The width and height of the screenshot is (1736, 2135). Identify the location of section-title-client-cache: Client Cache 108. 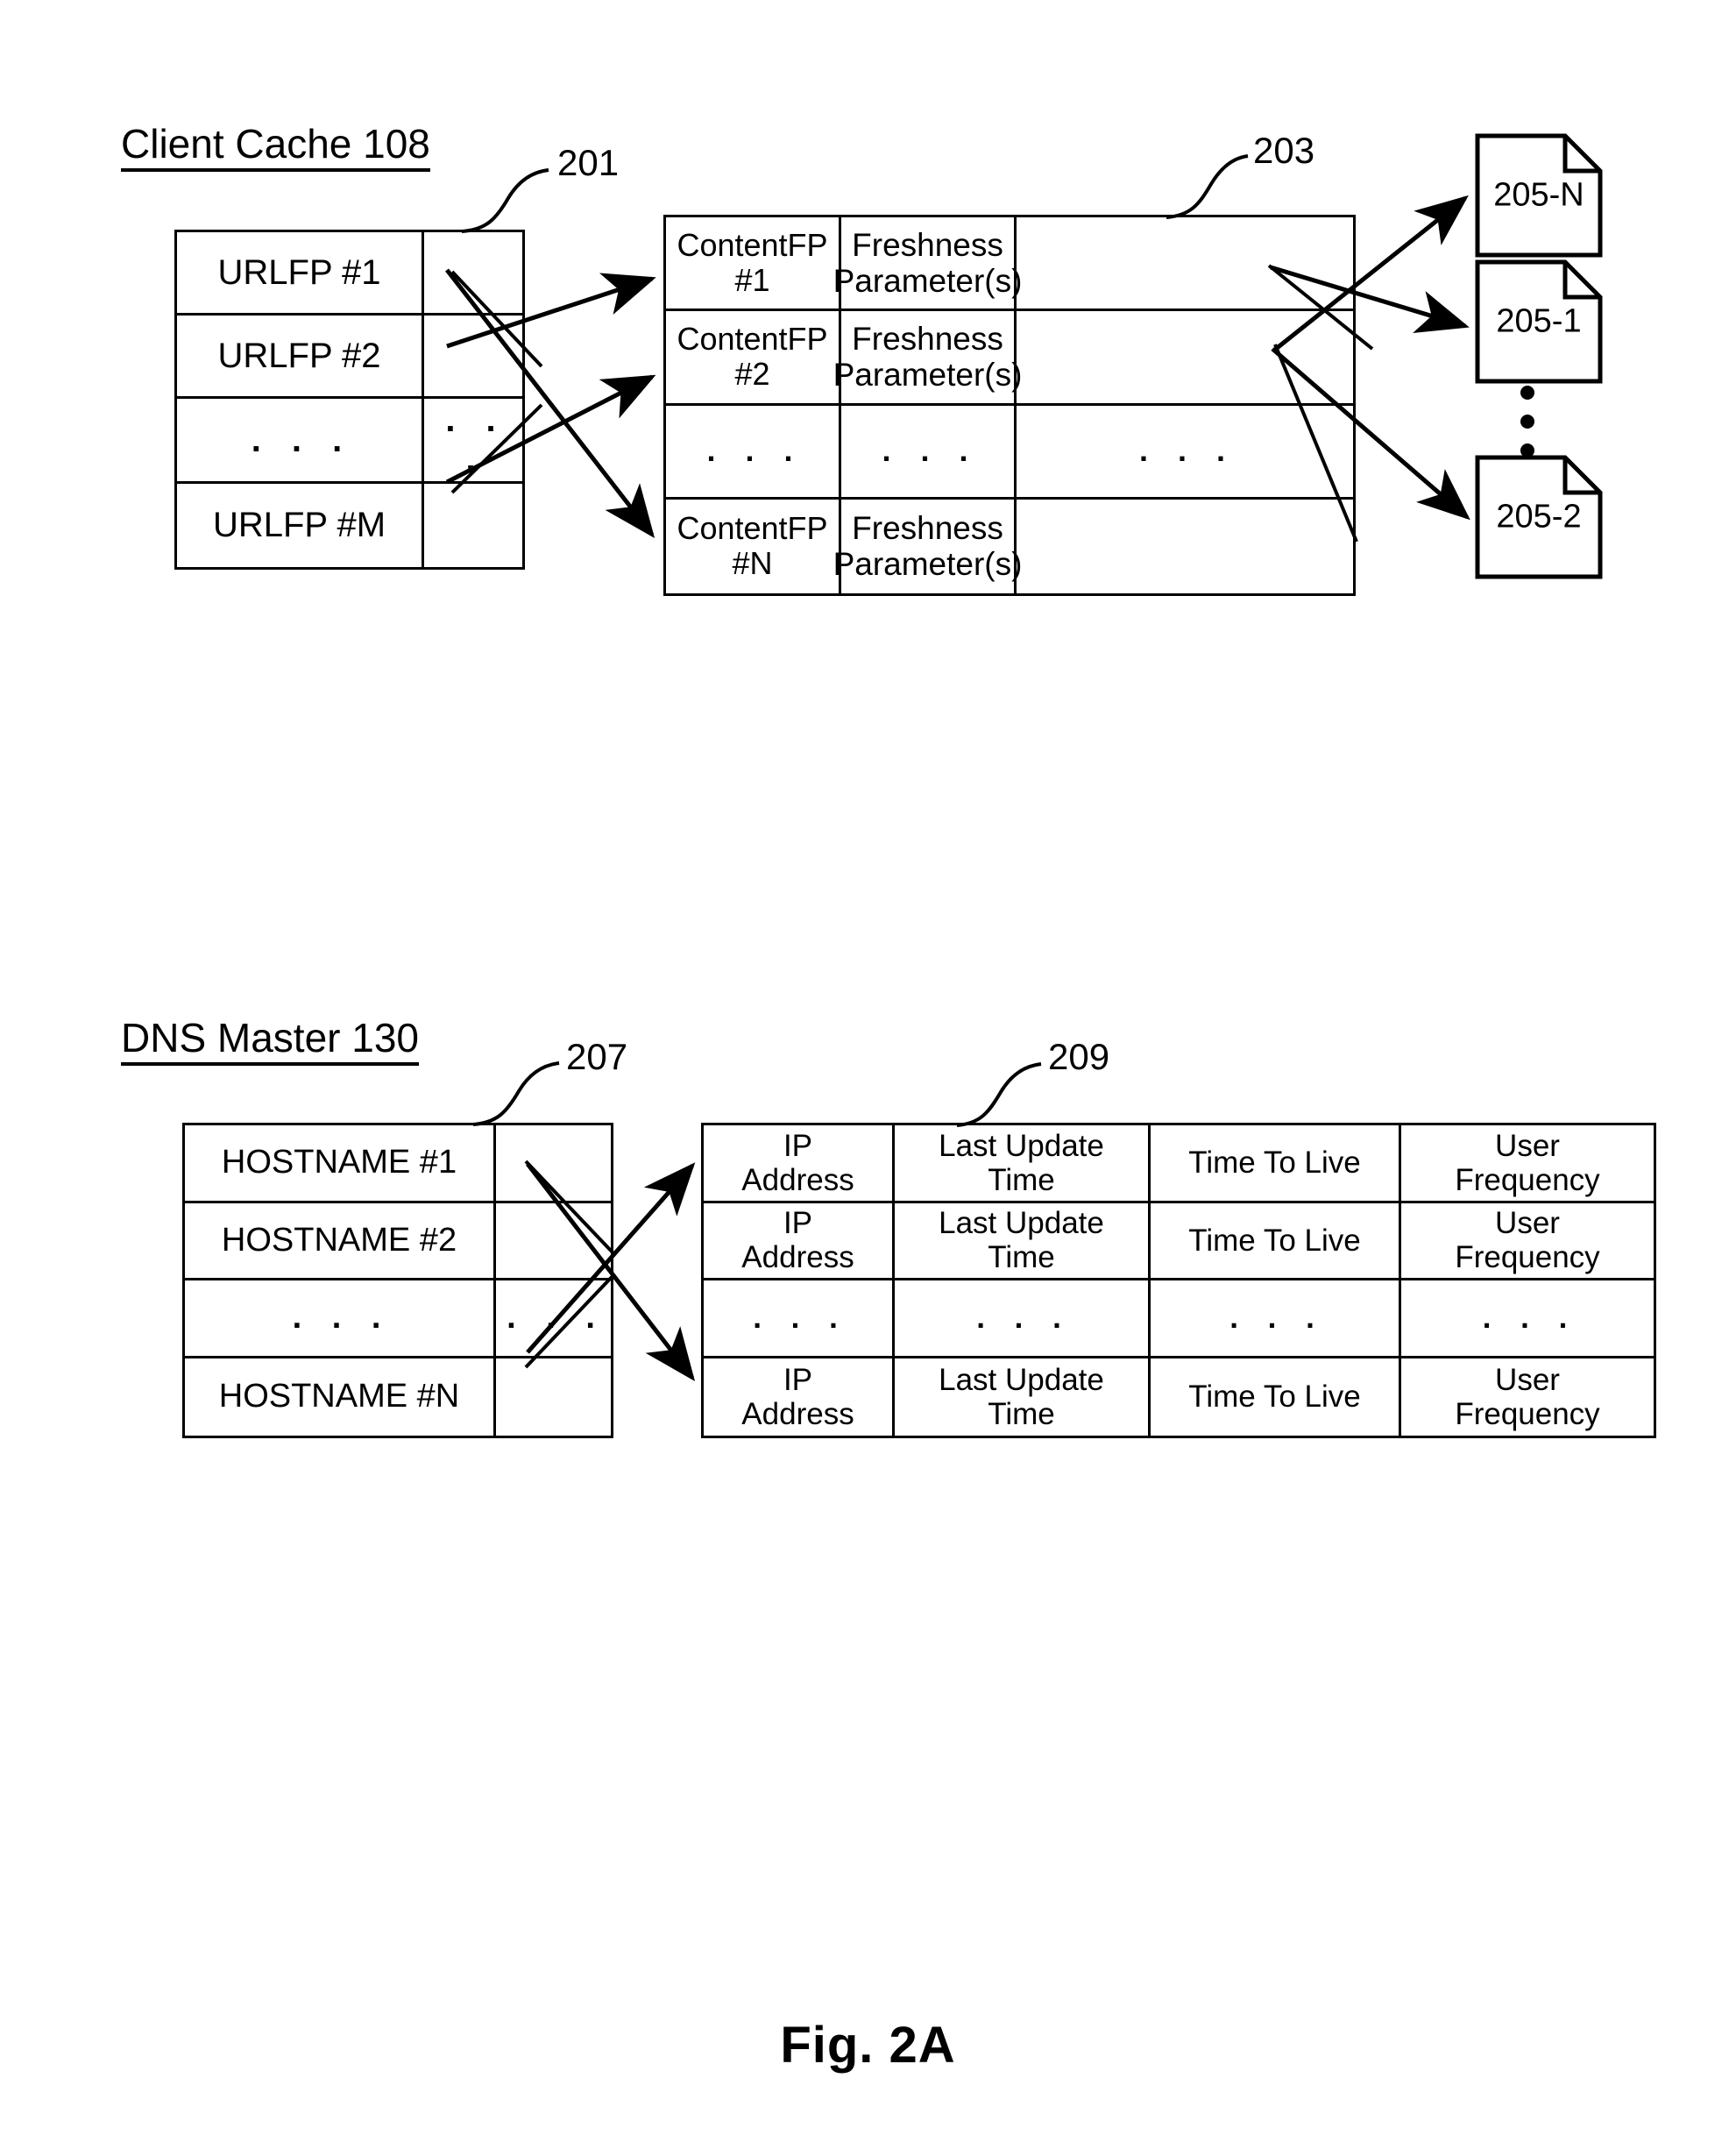
(275, 148).